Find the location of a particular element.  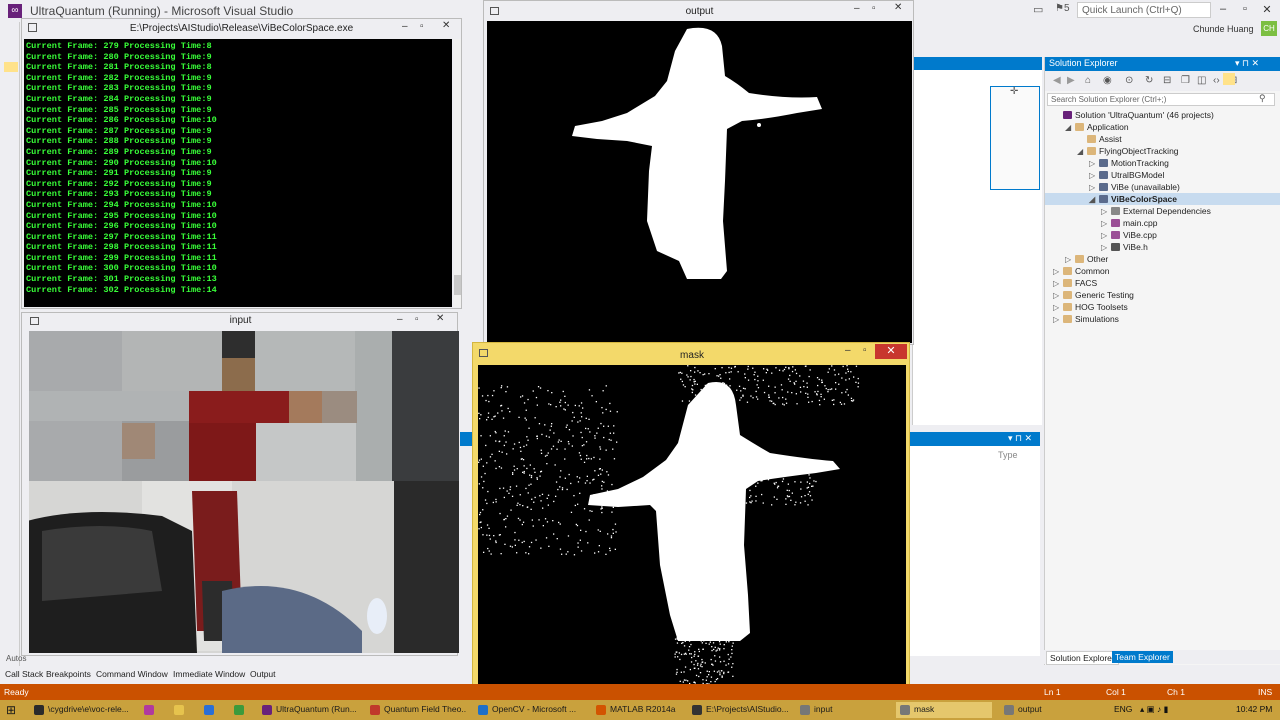

mask-maximize-button: ▫ is located at coordinates (865, 350).